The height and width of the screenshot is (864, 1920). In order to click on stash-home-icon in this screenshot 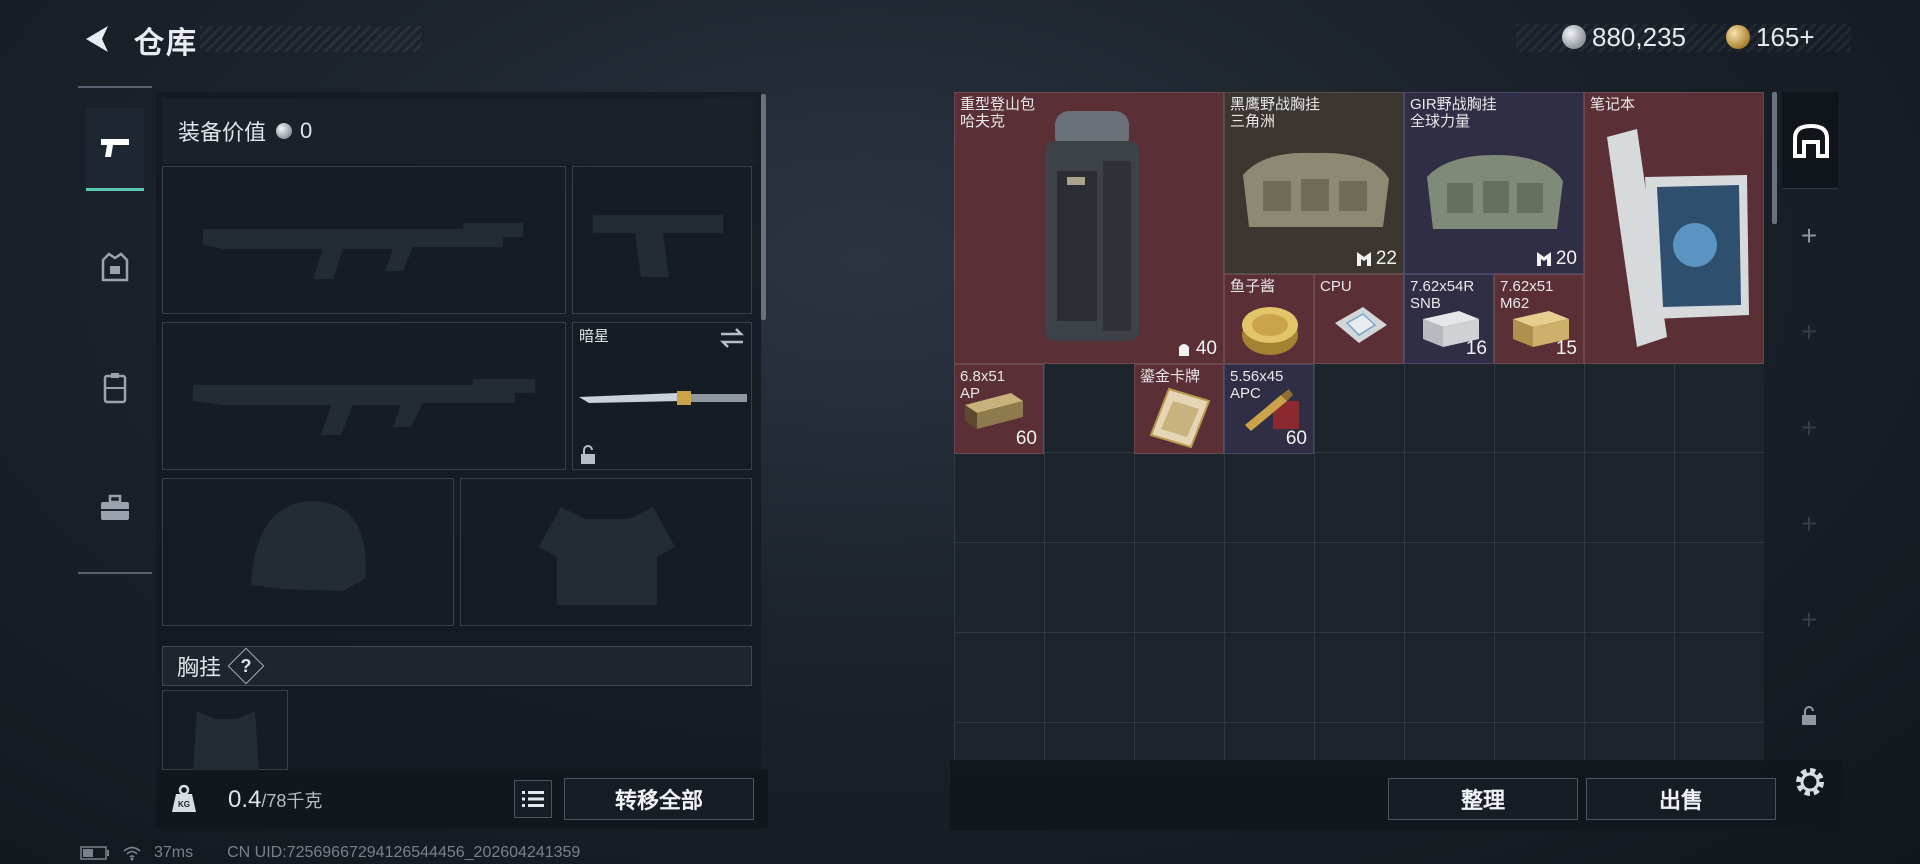, I will do `click(1811, 140)`.